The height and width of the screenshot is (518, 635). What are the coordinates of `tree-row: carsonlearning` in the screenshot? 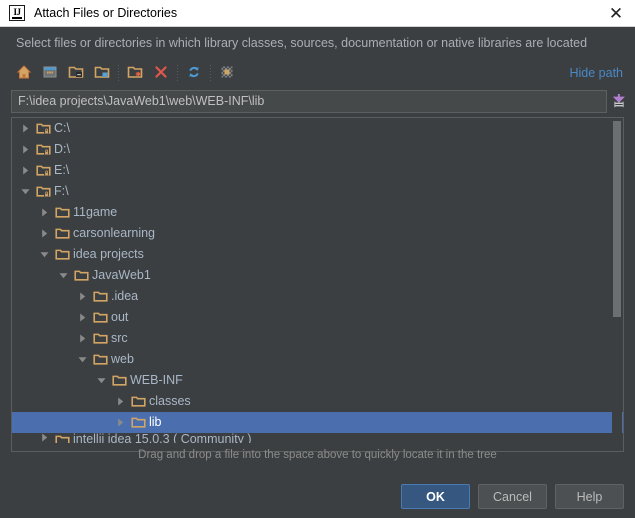 It's located at (317, 233).